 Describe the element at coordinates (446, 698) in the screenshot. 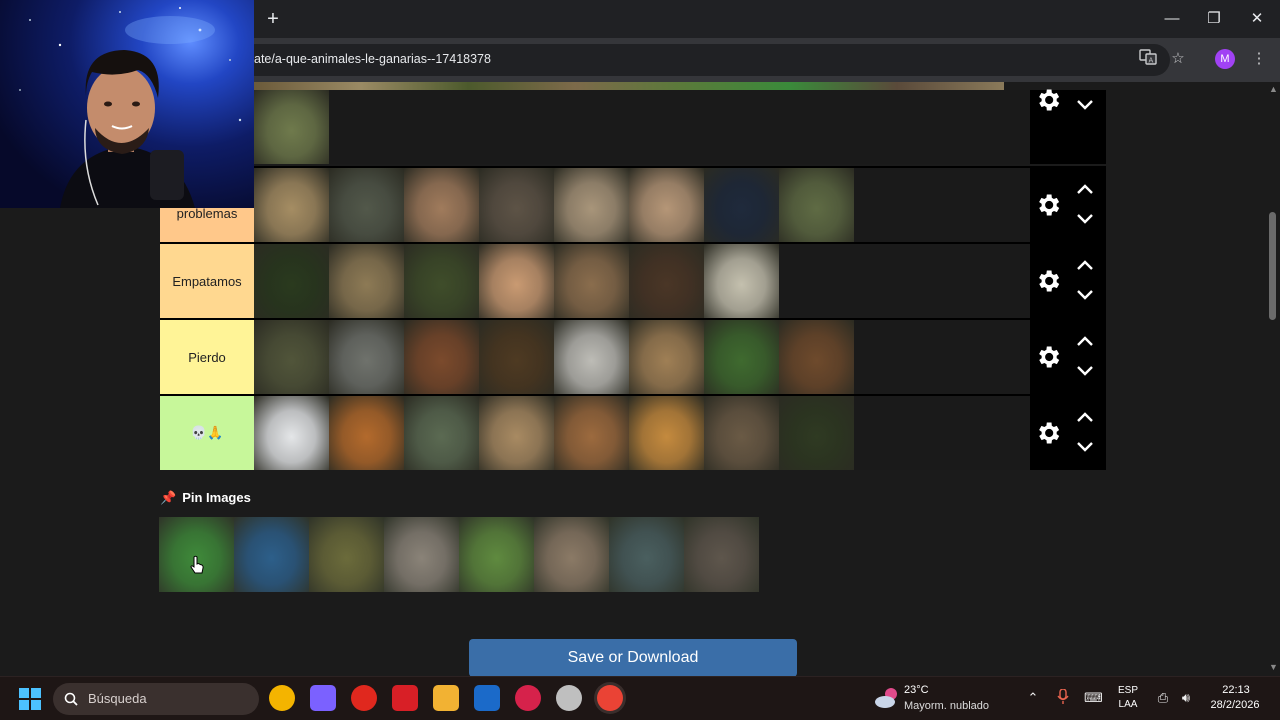

I see `file-explorer-icon` at that location.